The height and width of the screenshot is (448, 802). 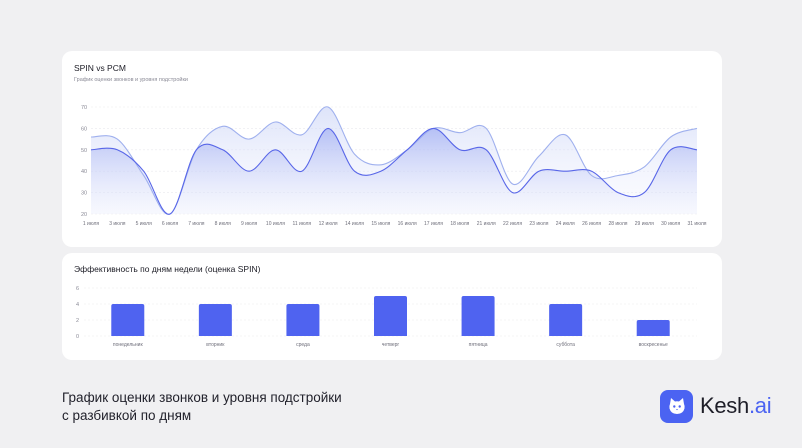 What do you see at coordinates (328, 224) in the screenshot?
I see `line-chart-x-tick: 12 июля` at bounding box center [328, 224].